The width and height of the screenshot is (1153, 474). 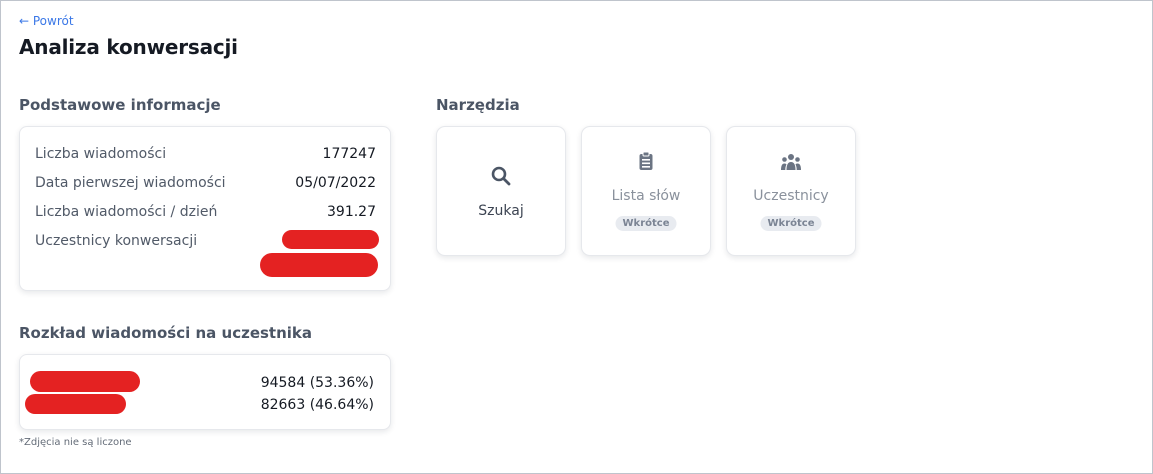 I want to click on clipboard-list-icon, so click(x=646, y=161).